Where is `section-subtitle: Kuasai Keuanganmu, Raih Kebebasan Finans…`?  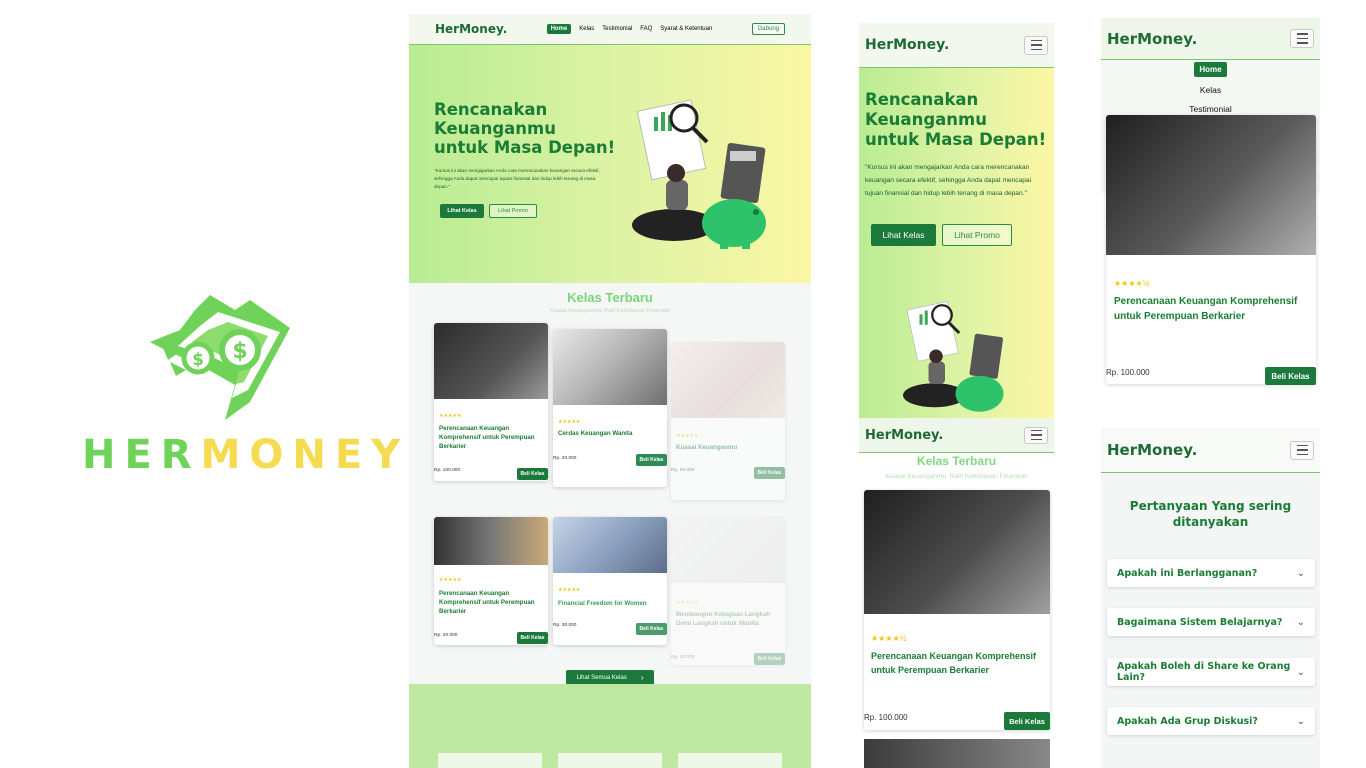
section-subtitle: Kuasai Keuanganmu, Raih Kebebasan Finans… is located at coordinates (610, 311).